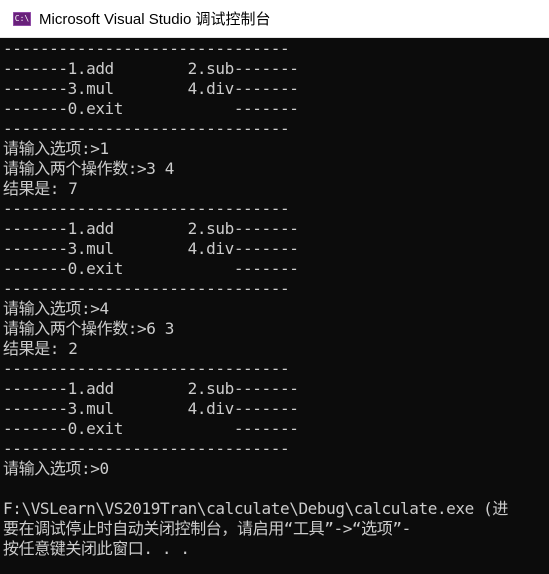 Image resolution: width=549 pixels, height=574 pixels. Describe the element at coordinates (88, 168) in the screenshot. I see `console-line: 请输入两个操作数:>3 4` at that location.